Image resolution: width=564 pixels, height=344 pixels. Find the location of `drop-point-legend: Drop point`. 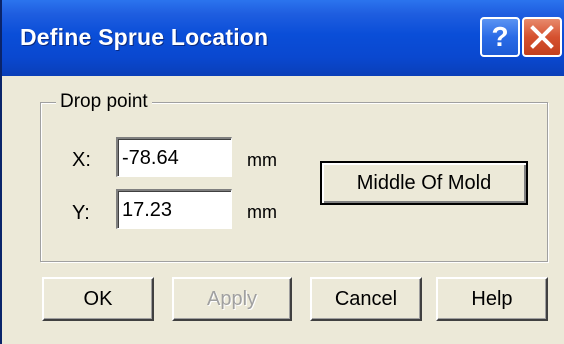

drop-point-legend: Drop point is located at coordinates (104, 102).